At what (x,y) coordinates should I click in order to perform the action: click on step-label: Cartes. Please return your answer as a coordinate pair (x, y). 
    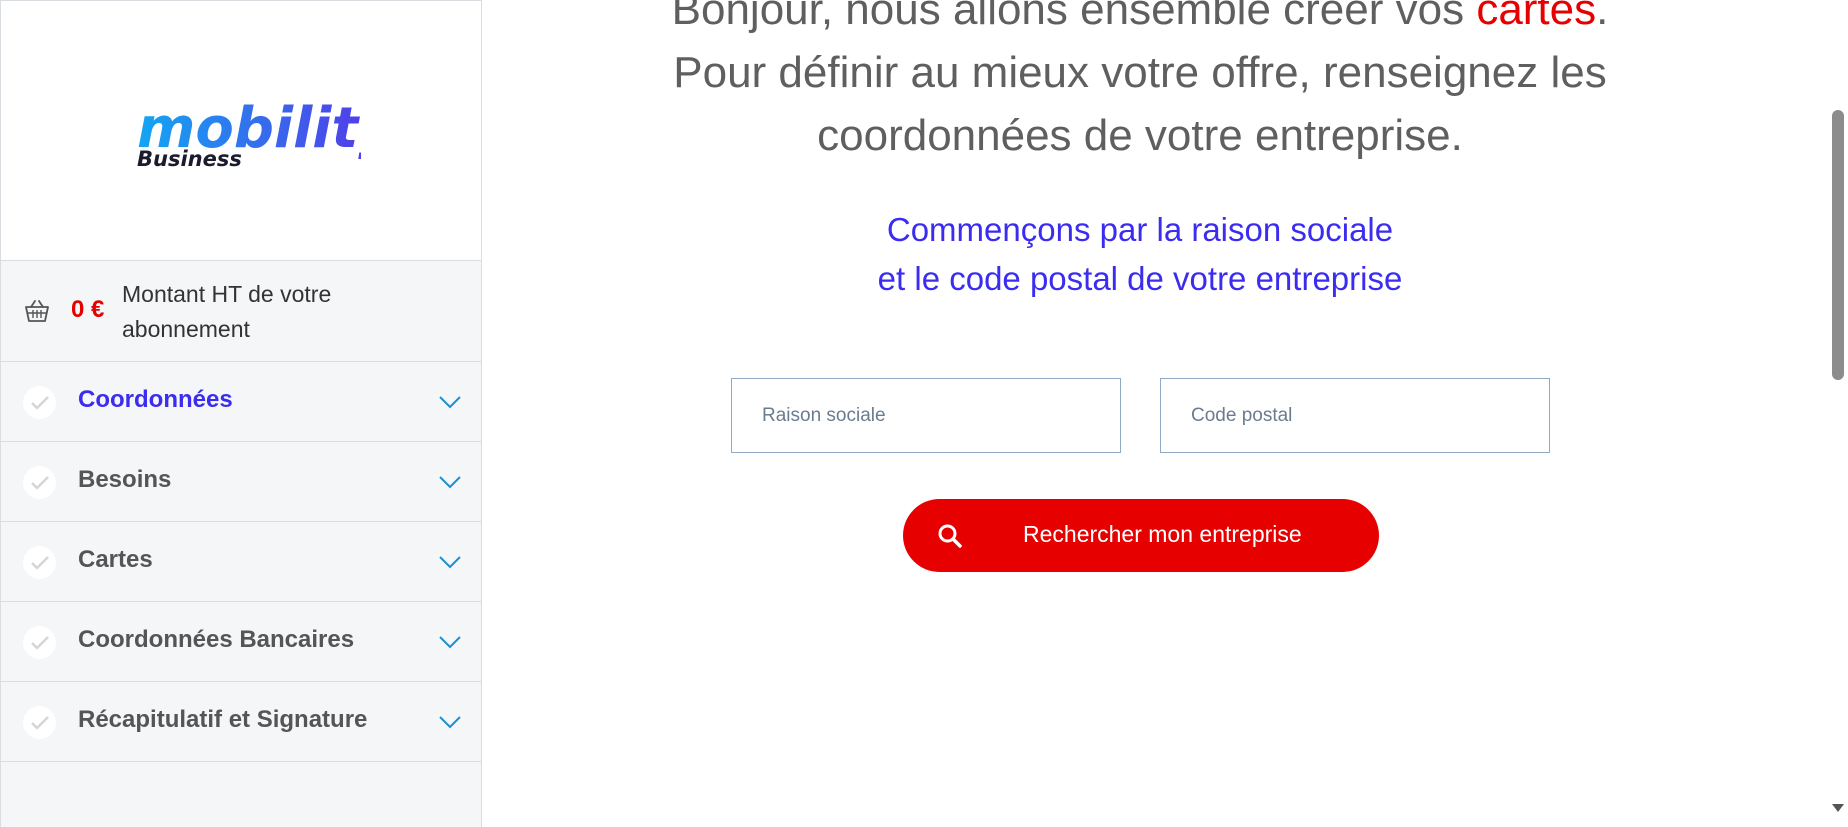
    Looking at the image, I should click on (115, 559).